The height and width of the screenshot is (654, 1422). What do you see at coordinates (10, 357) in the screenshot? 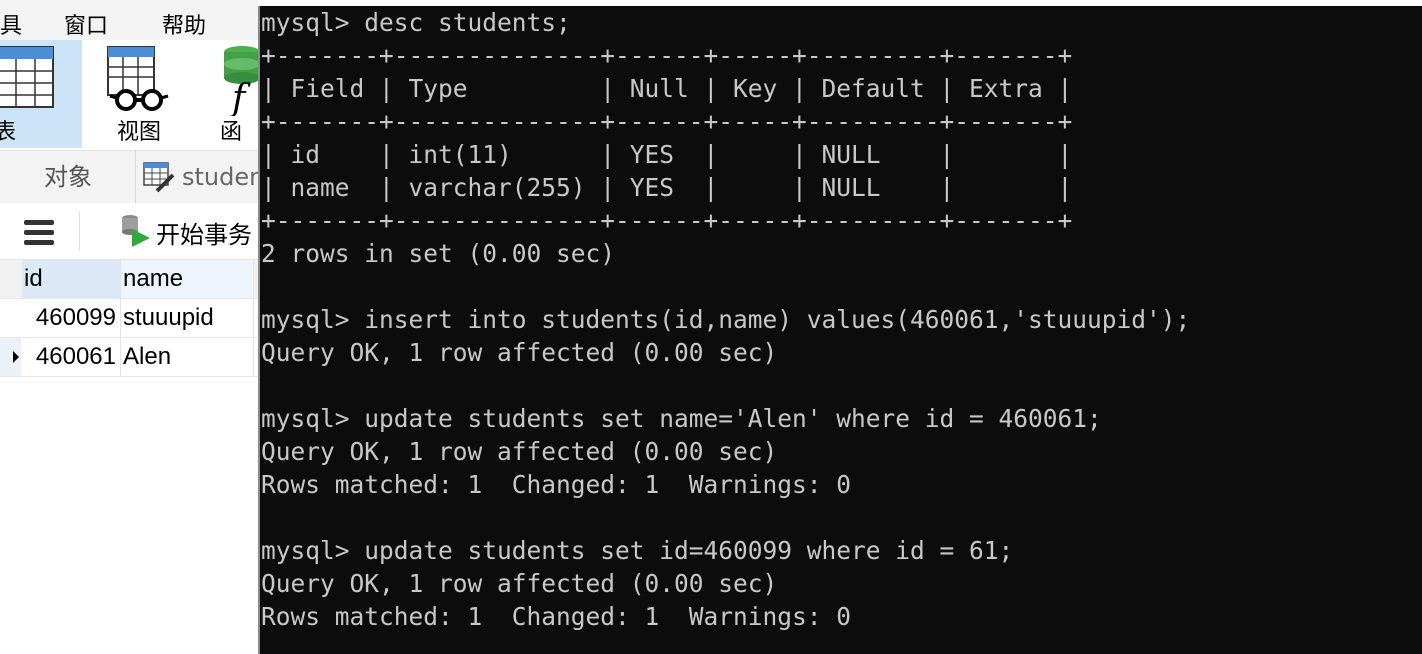
I see `current-row-indicator` at bounding box center [10, 357].